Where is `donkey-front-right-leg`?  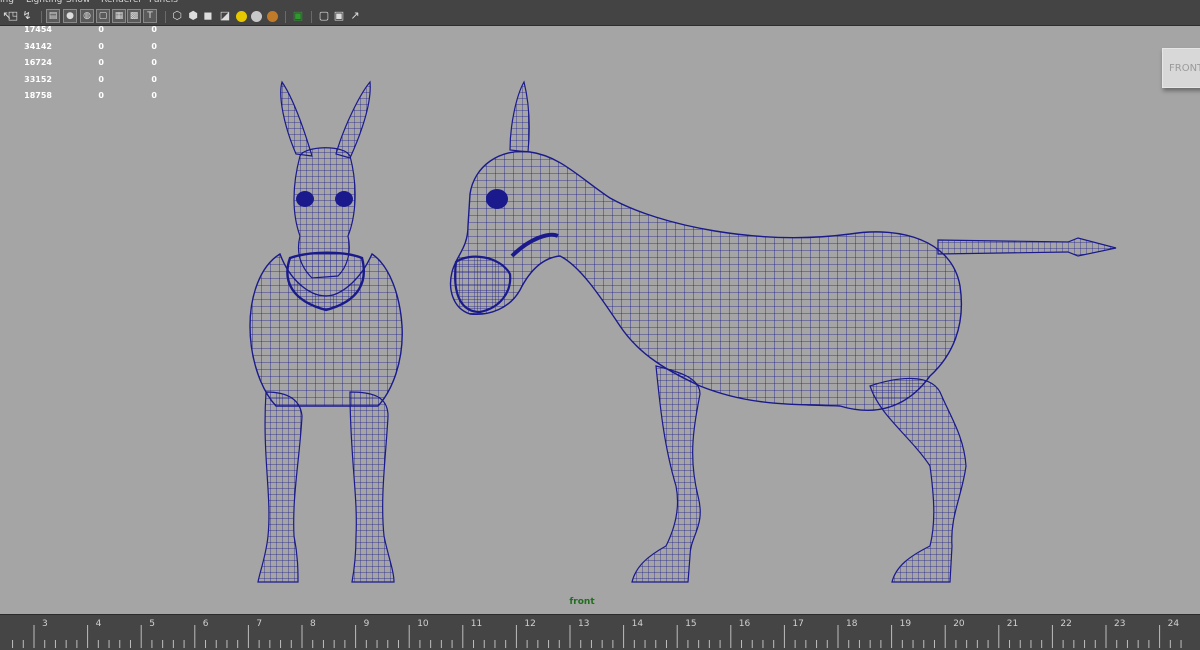 donkey-front-right-leg is located at coordinates (372, 487).